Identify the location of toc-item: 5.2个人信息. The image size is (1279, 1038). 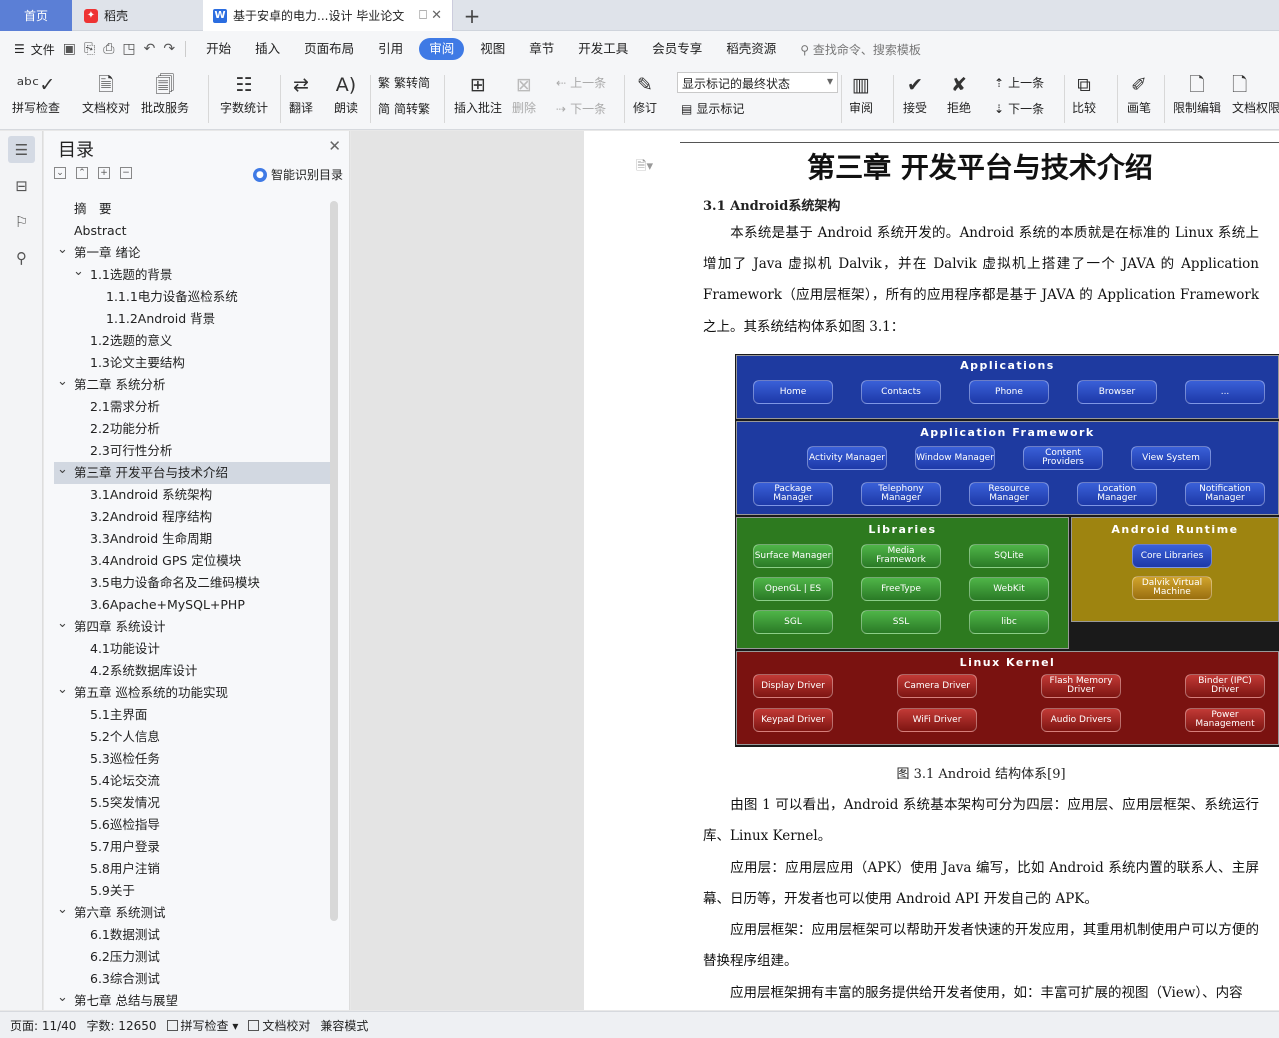
(192, 737).